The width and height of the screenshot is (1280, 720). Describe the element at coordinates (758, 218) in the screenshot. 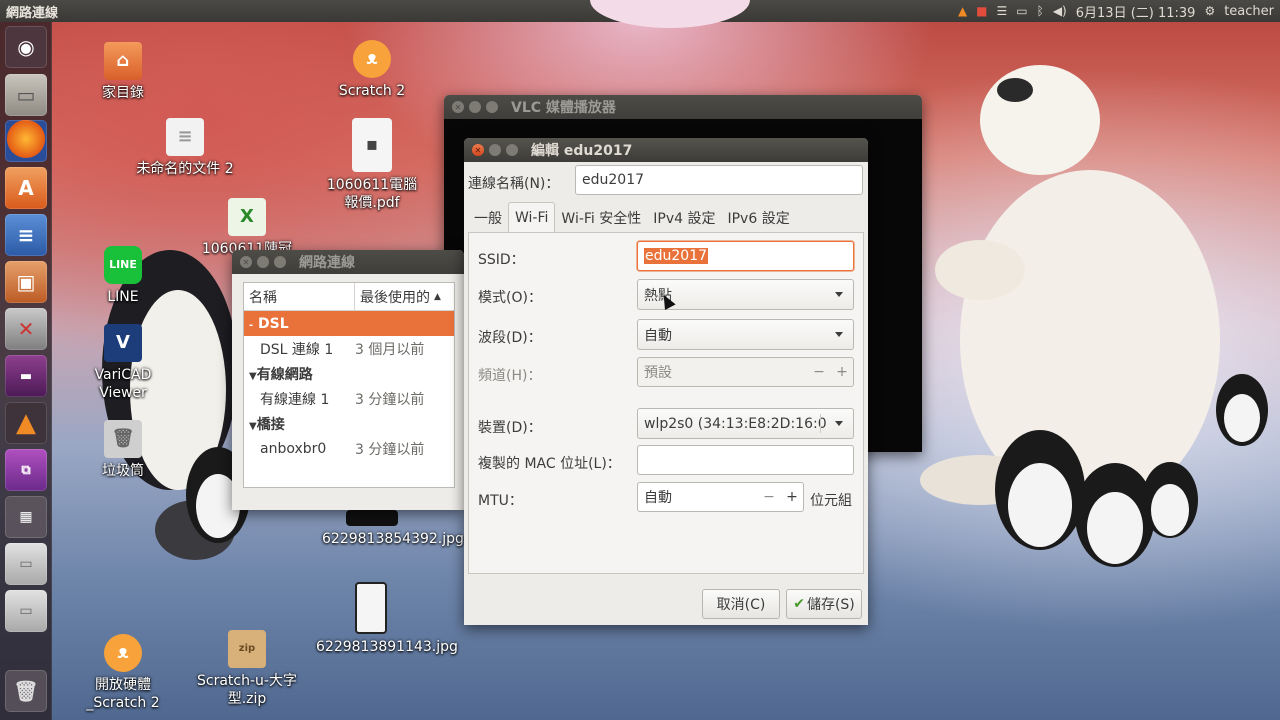

I see `tab-ipv6: IPv6 設定` at that location.